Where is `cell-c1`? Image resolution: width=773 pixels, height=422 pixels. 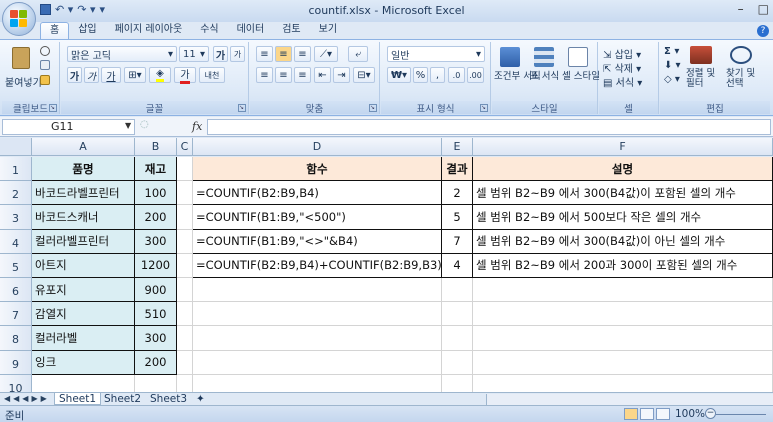
cell-c1 is located at coordinates (185, 169).